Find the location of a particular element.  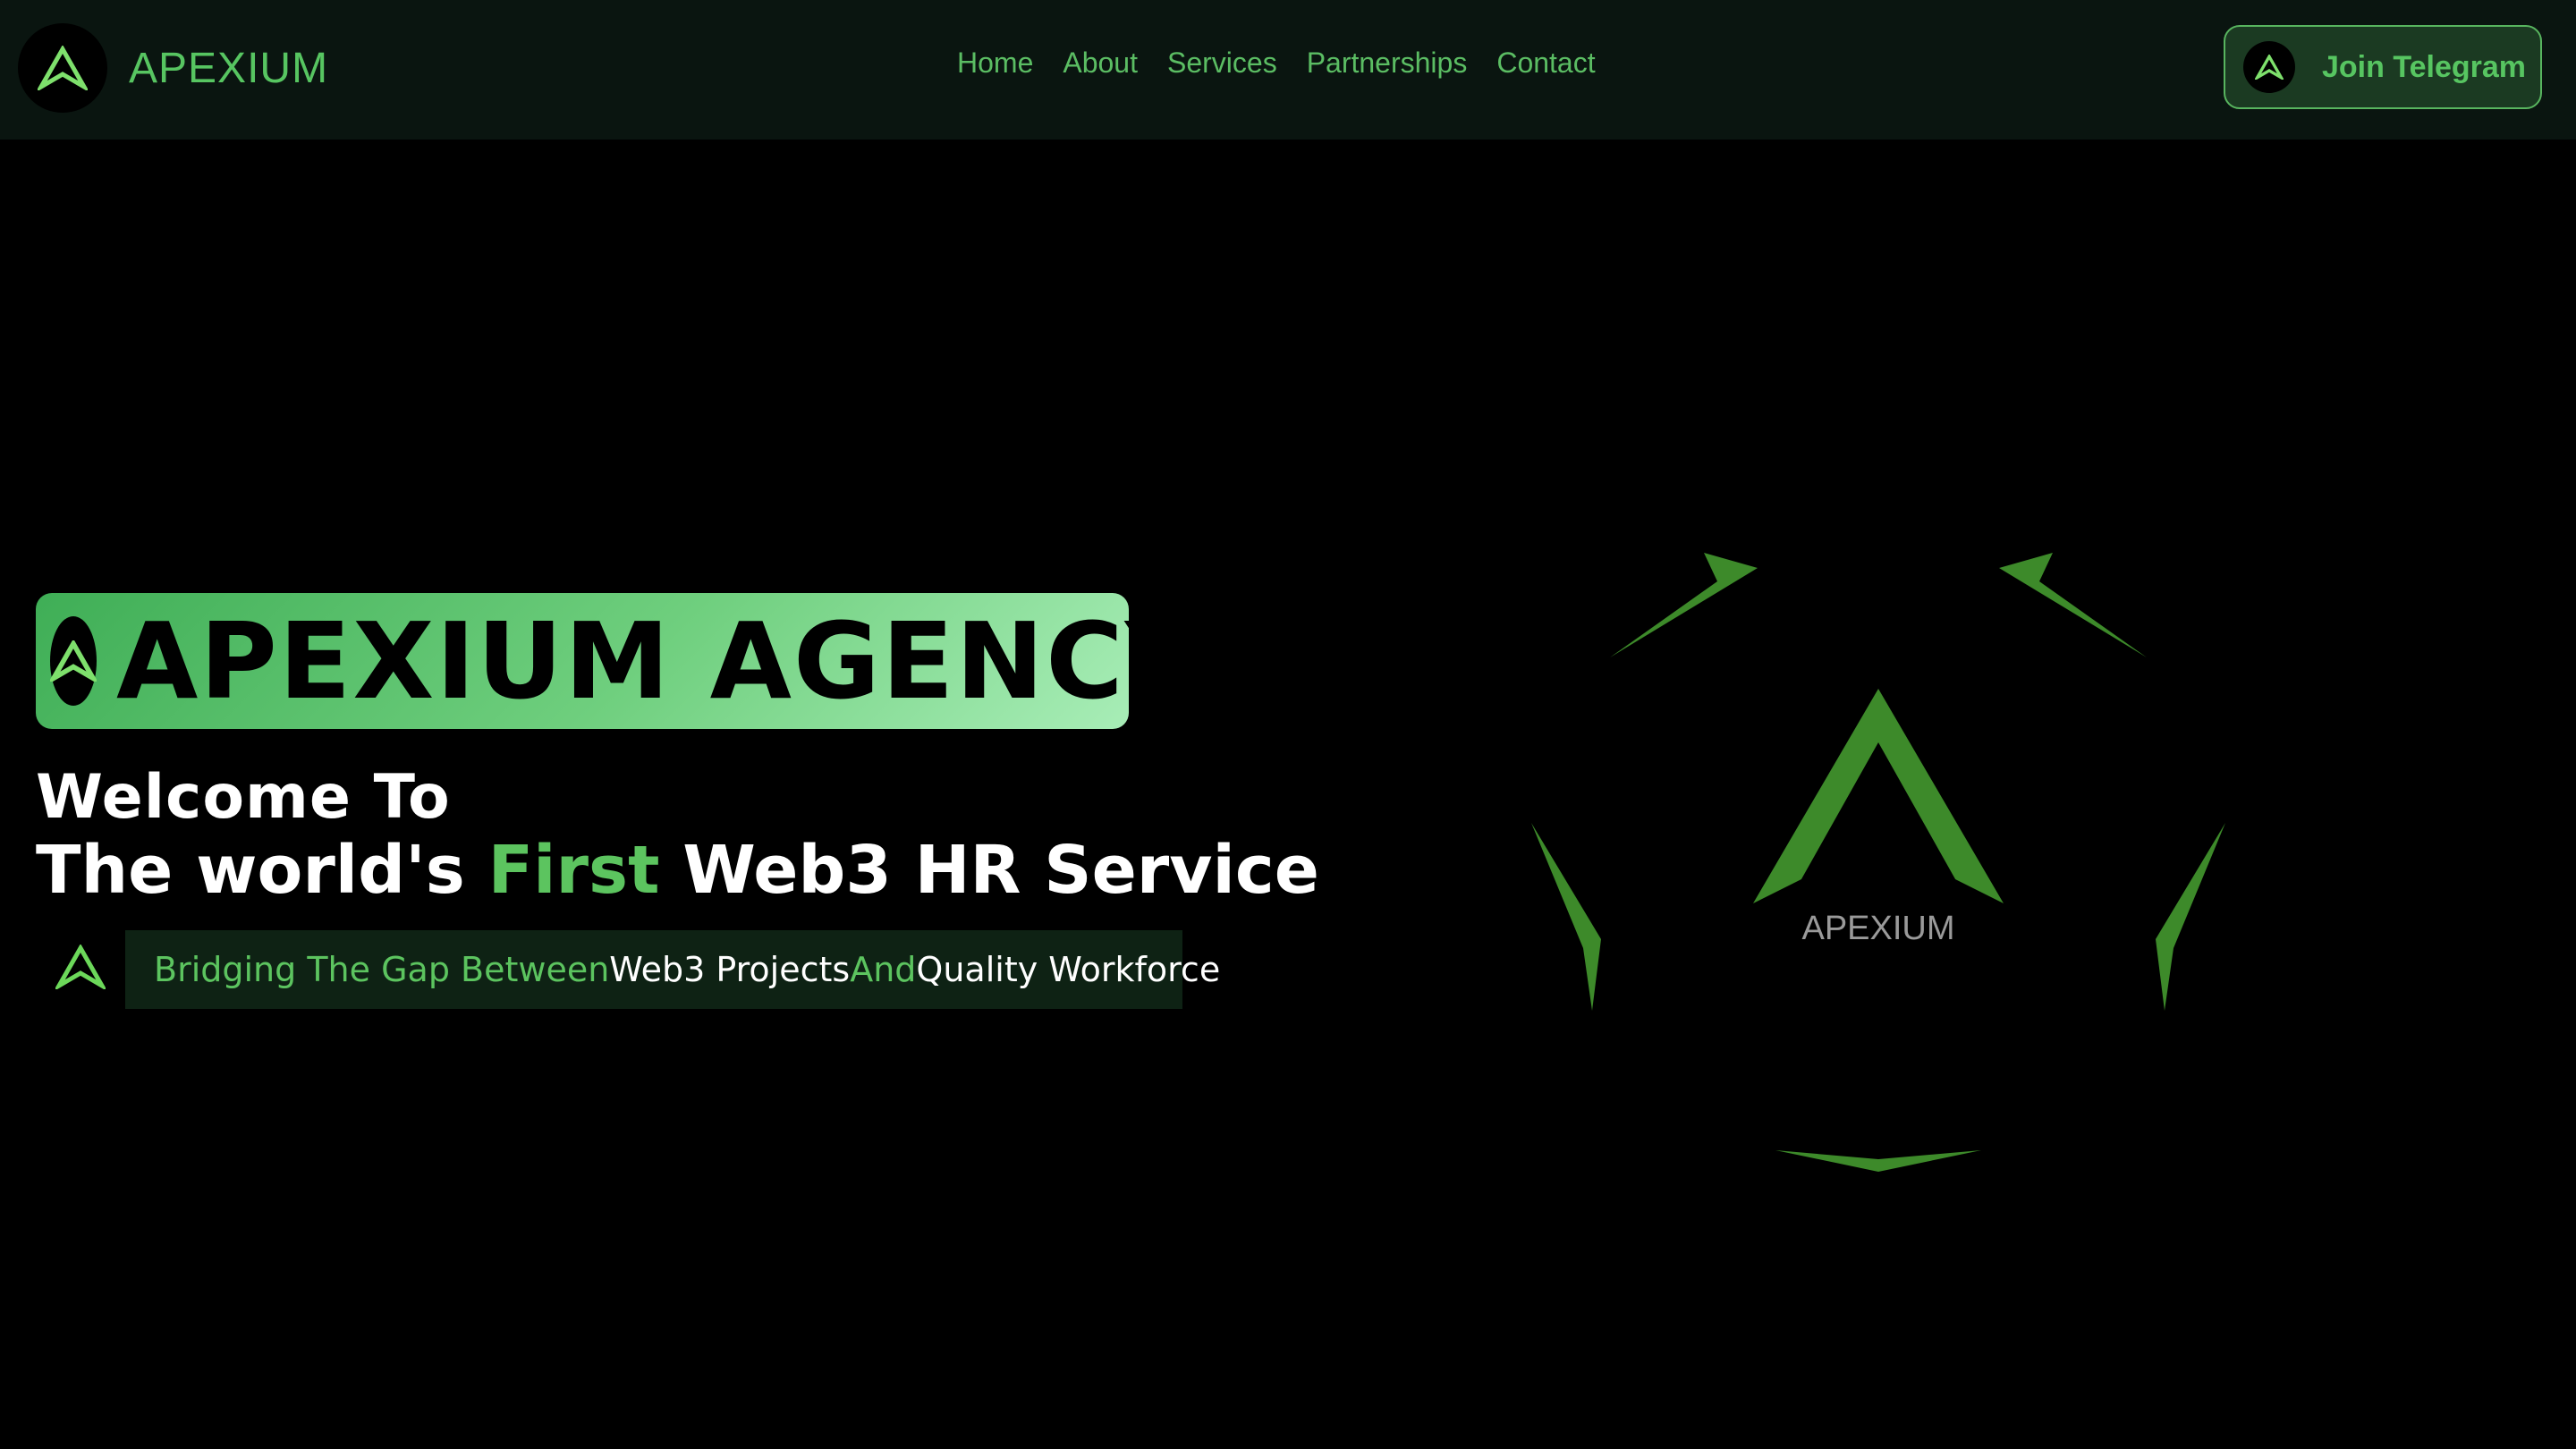

hero-headline: The world's First Web3 HR Service is located at coordinates (677, 870).